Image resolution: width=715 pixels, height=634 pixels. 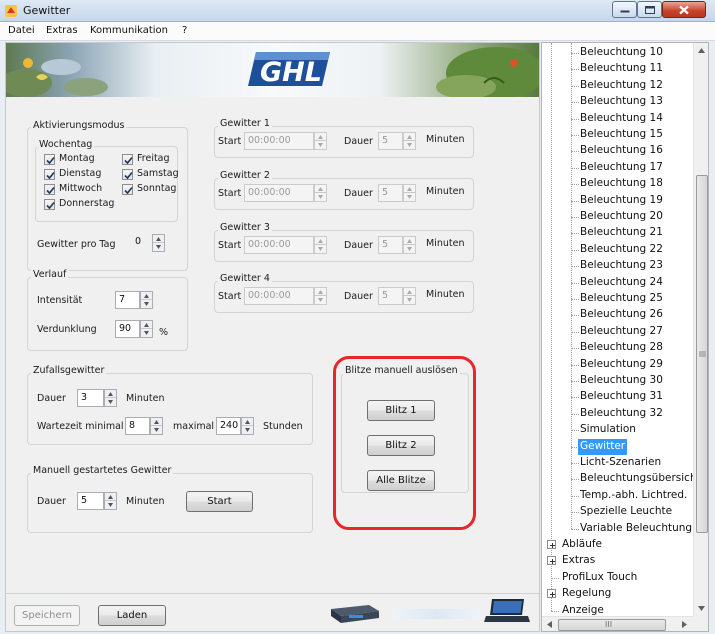 What do you see at coordinates (80, 426) in the screenshot?
I see `wait-min-label: Wartezeit minimal` at bounding box center [80, 426].